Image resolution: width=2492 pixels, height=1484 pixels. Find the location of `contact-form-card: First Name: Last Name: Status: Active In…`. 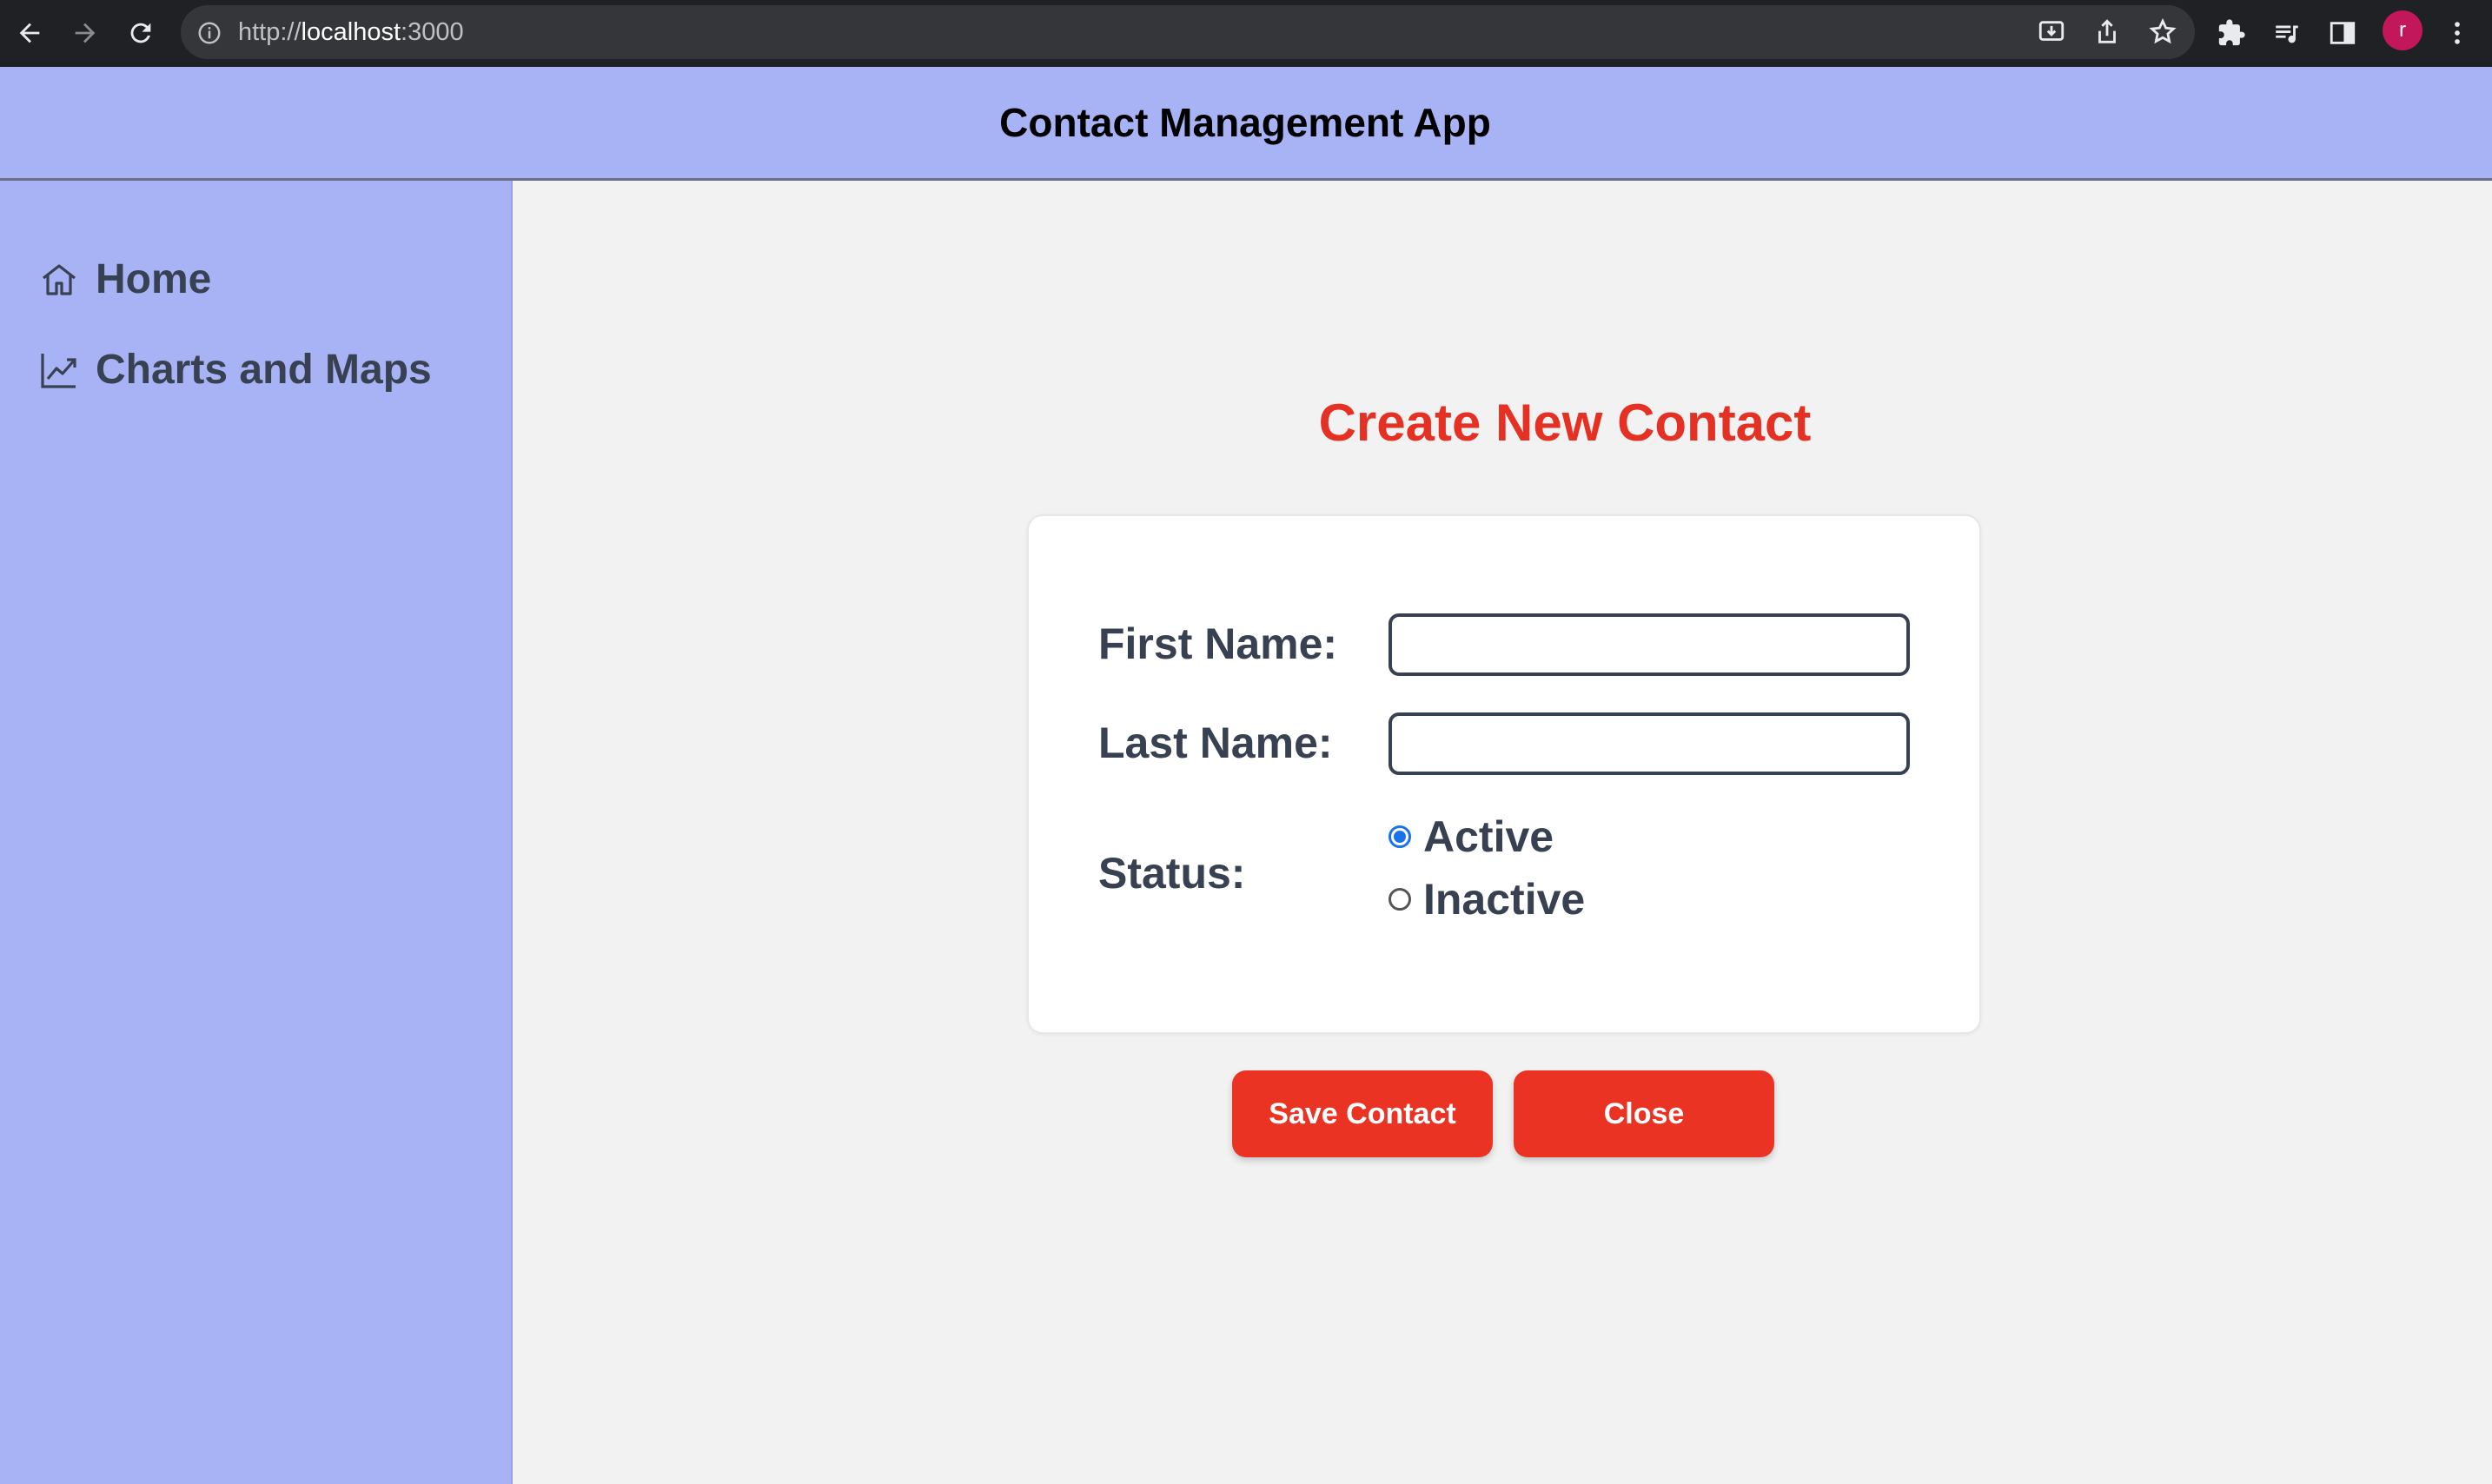

contact-form-card: First Name: Last Name: Status: Active In… is located at coordinates (1504, 774).